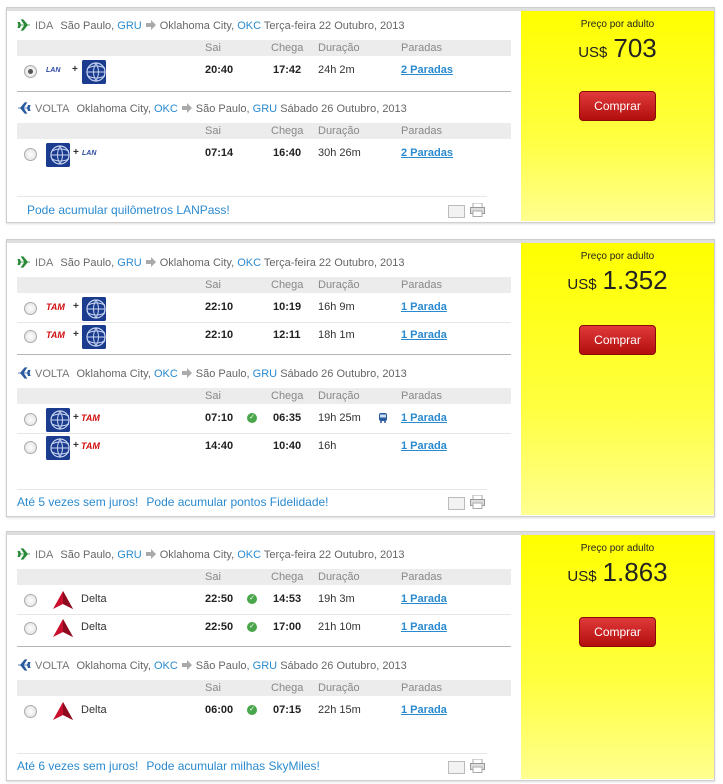  What do you see at coordinates (287, 396) in the screenshot?
I see `col-chega: Chega` at bounding box center [287, 396].